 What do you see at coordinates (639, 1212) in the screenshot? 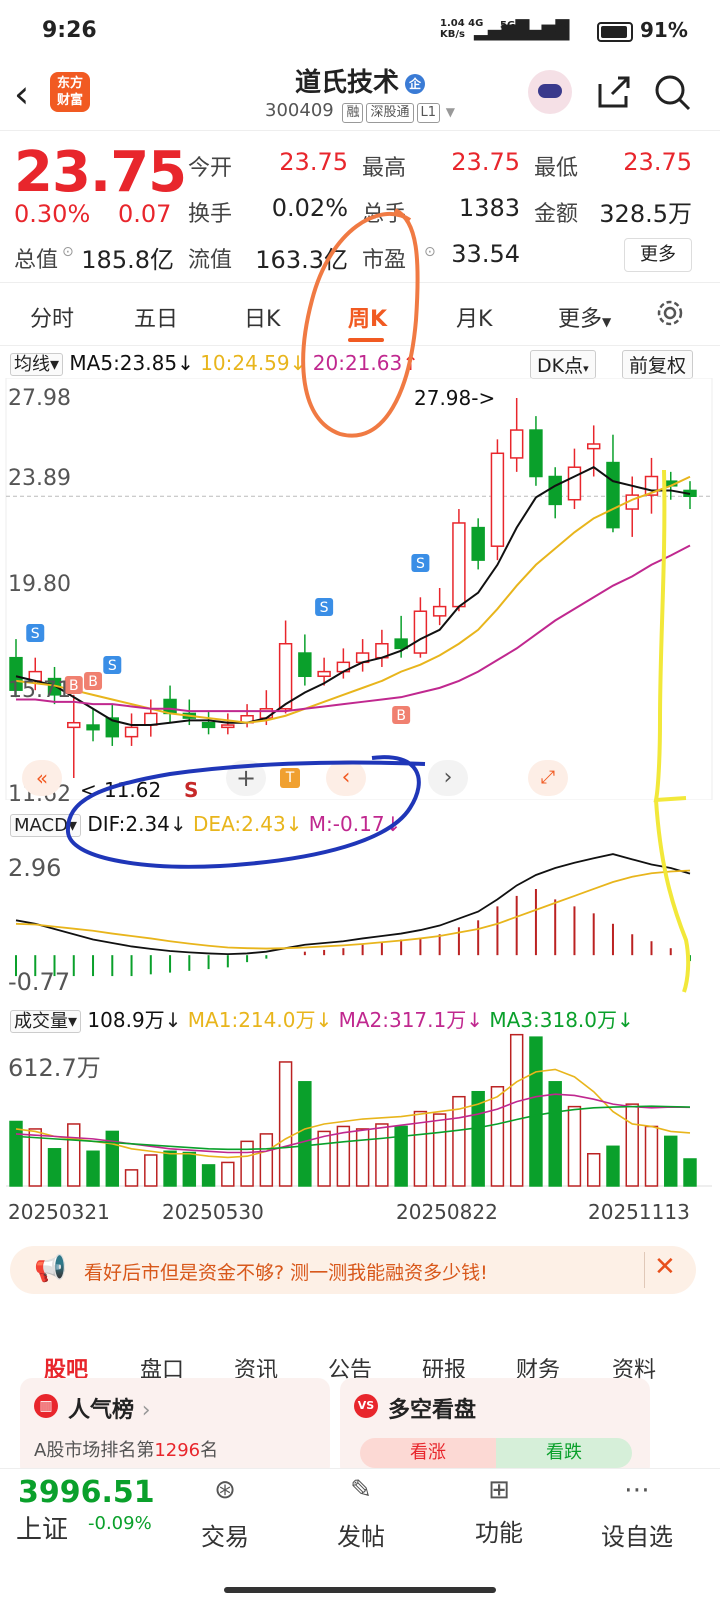
I see `date-label: 20251113` at bounding box center [639, 1212].